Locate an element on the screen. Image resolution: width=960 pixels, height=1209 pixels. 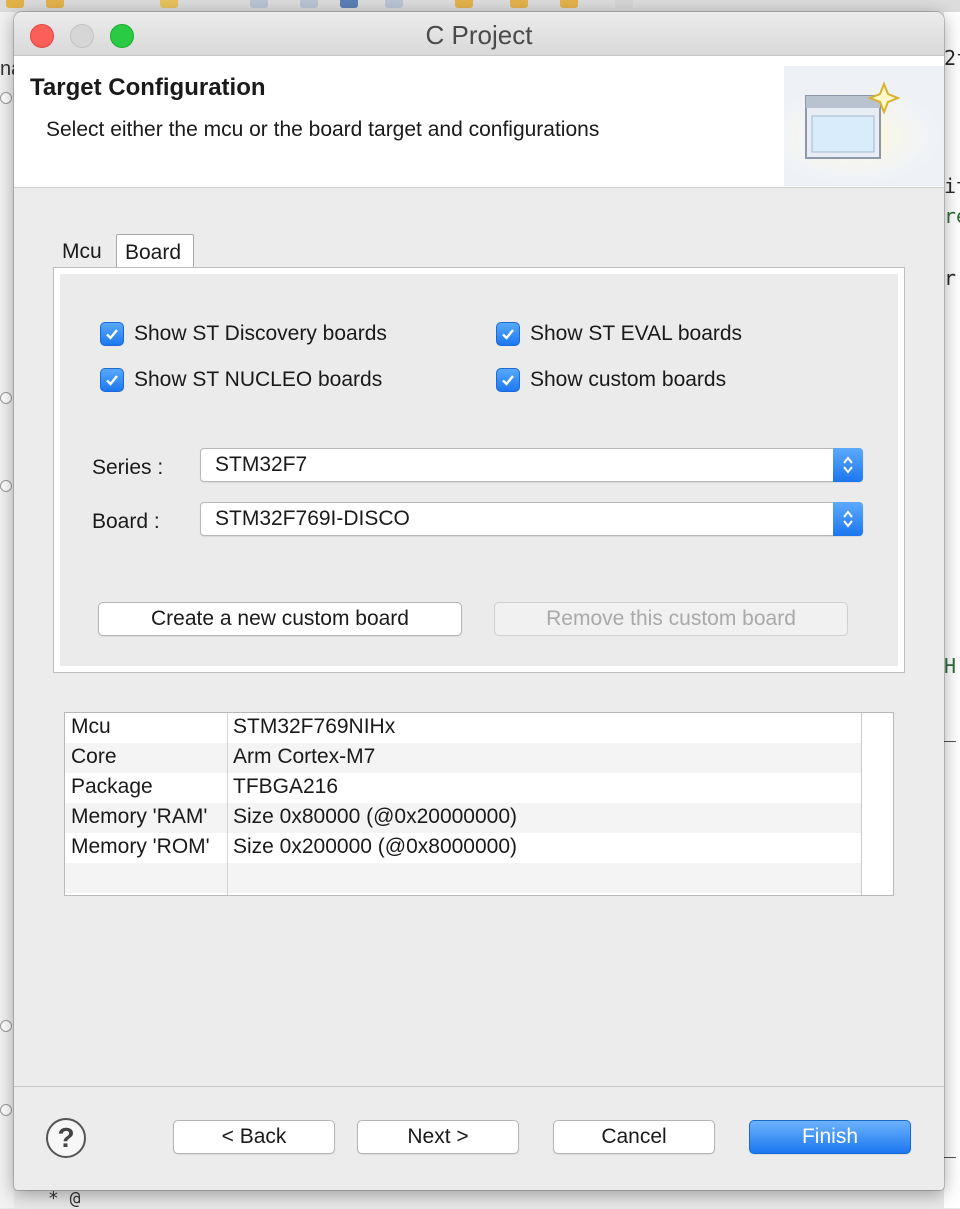
table-row-empty is located at coordinates (463, 878).